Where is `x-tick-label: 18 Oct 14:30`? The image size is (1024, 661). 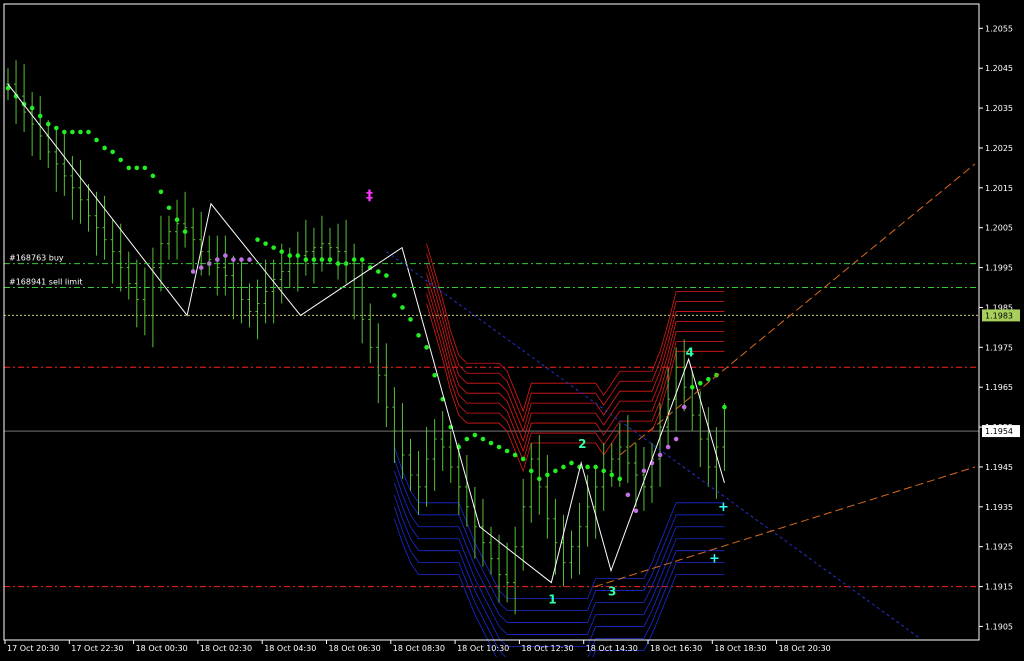
x-tick-label: 18 Oct 14:30 is located at coordinates (612, 648).